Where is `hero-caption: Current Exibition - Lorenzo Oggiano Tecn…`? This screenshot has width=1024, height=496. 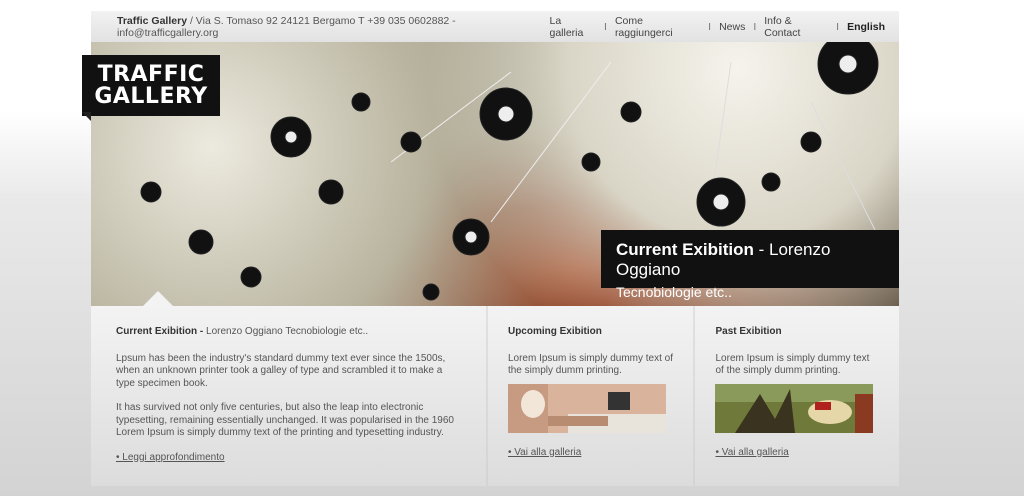
hero-caption: Current Exibition - Lorenzo Oggiano Tecn… is located at coordinates (750, 265).